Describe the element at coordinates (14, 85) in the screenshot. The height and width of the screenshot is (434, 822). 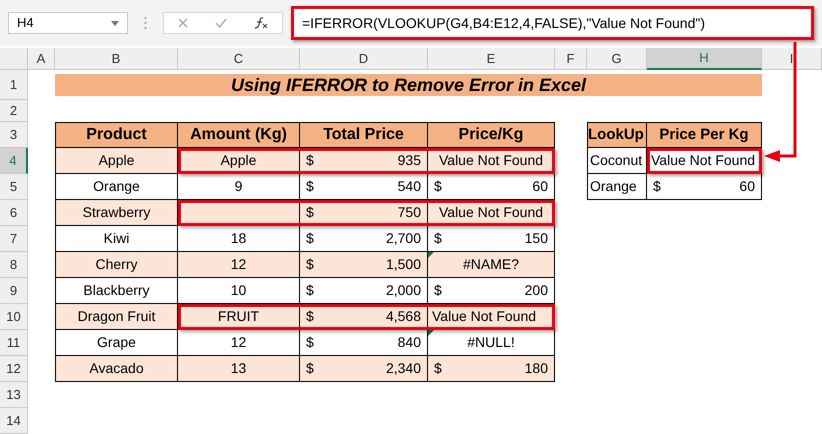
I see `row-header: 1` at that location.